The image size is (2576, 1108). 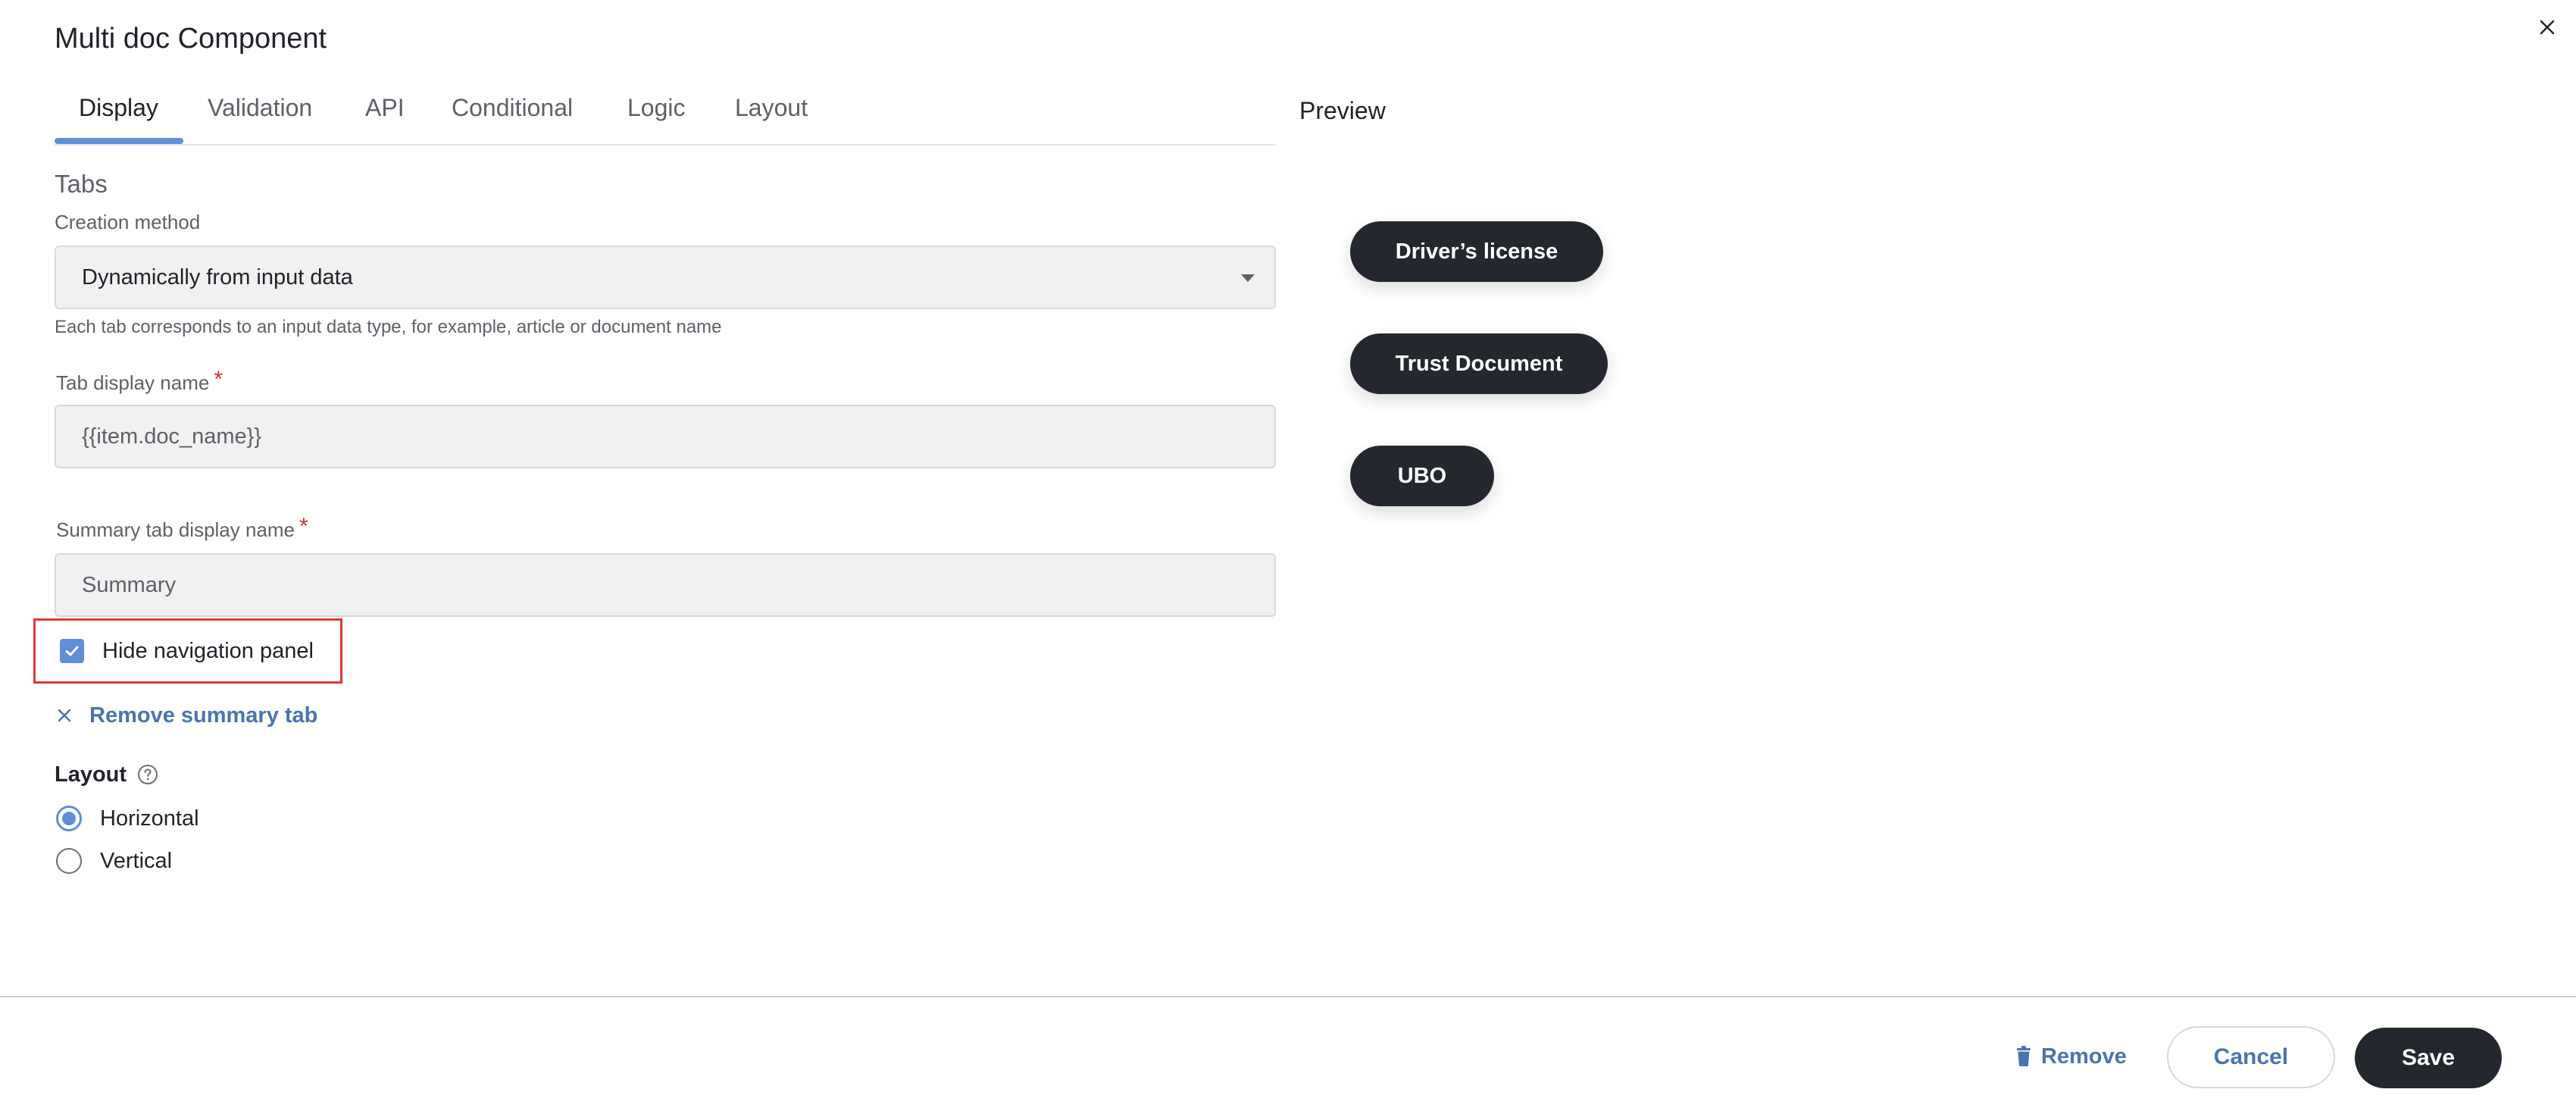 I want to click on layout-option-horizontal: Horizontal, so click(x=128, y=818).